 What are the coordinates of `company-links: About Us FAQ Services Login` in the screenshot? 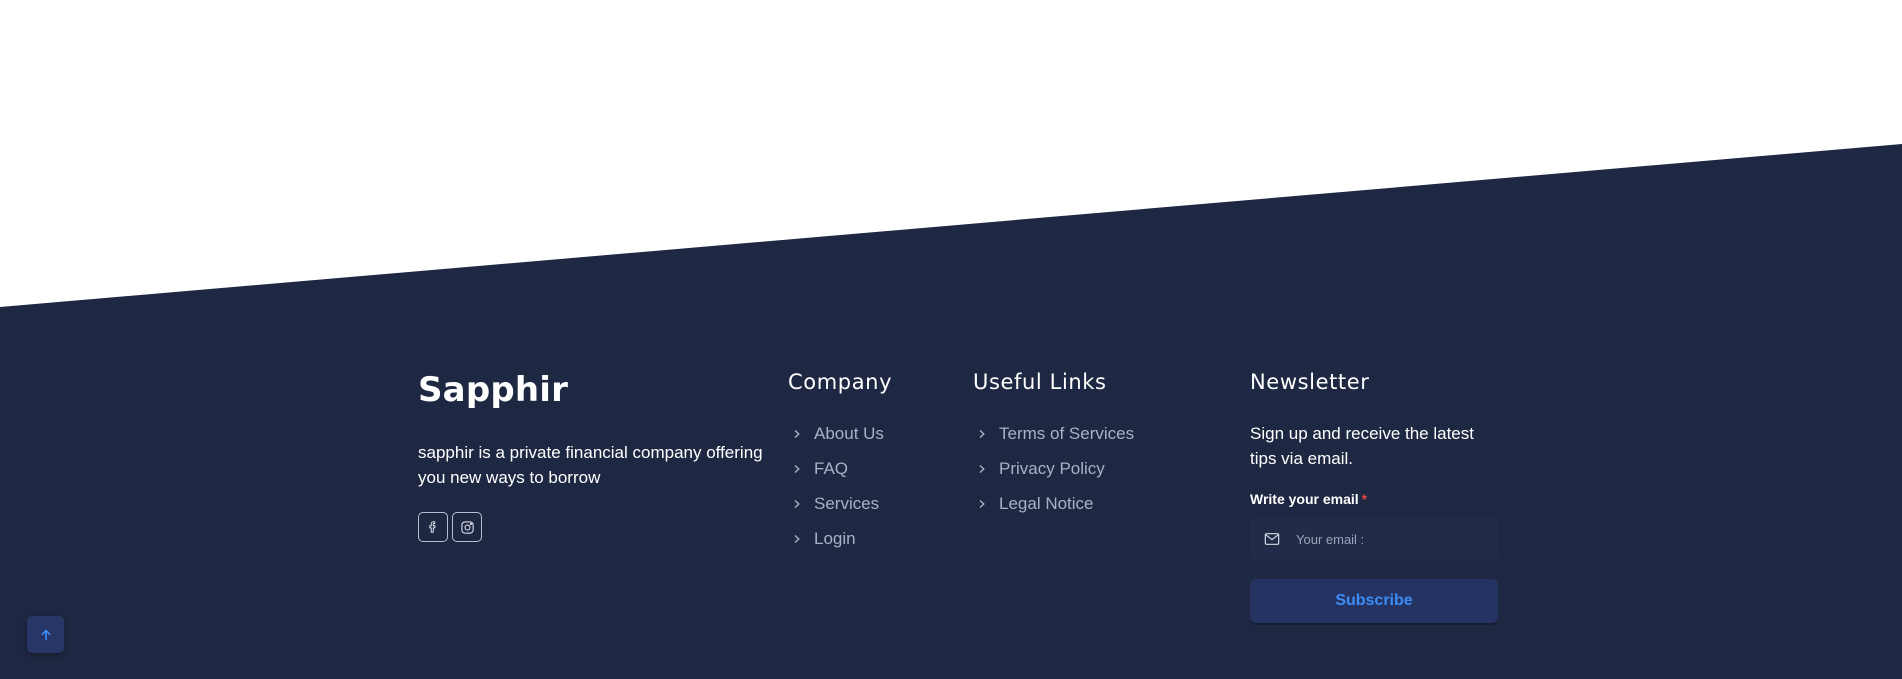 It's located at (837, 486).